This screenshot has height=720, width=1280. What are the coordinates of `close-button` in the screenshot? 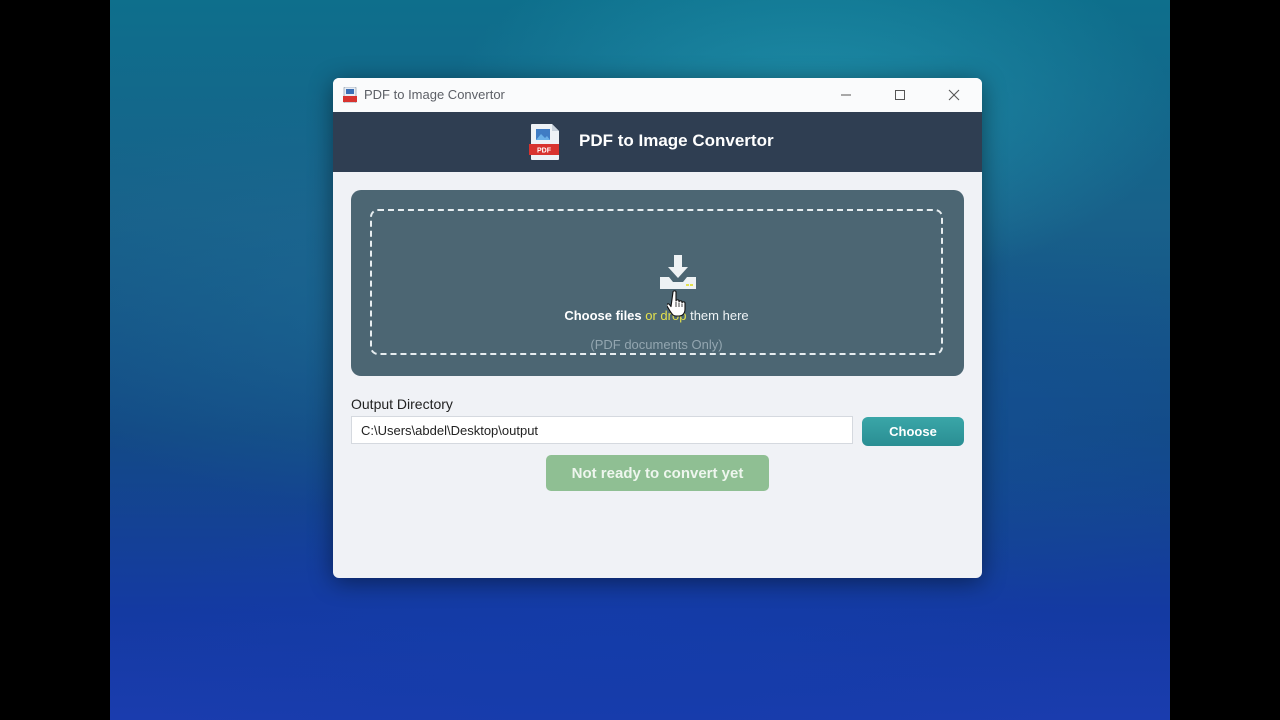 It's located at (954, 95).